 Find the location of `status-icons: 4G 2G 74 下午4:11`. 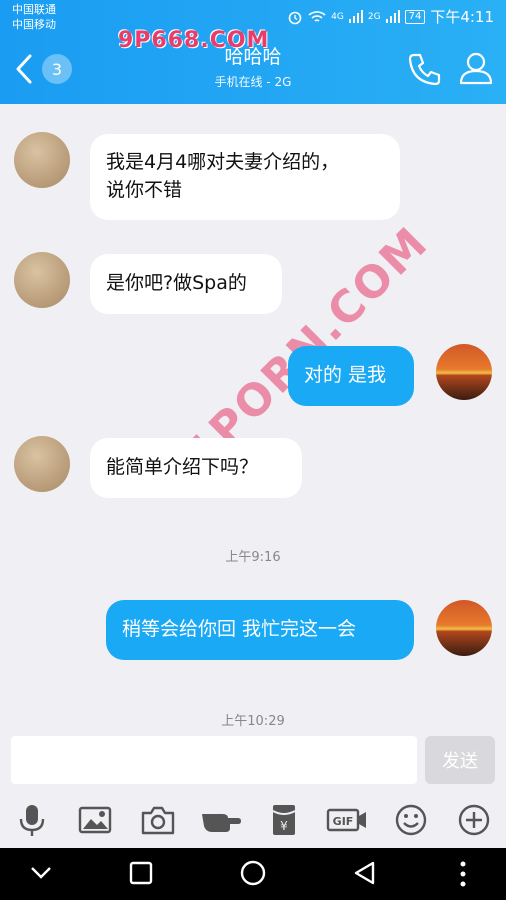

status-icons: 4G 2G 74 下午4:11 is located at coordinates (390, 16).